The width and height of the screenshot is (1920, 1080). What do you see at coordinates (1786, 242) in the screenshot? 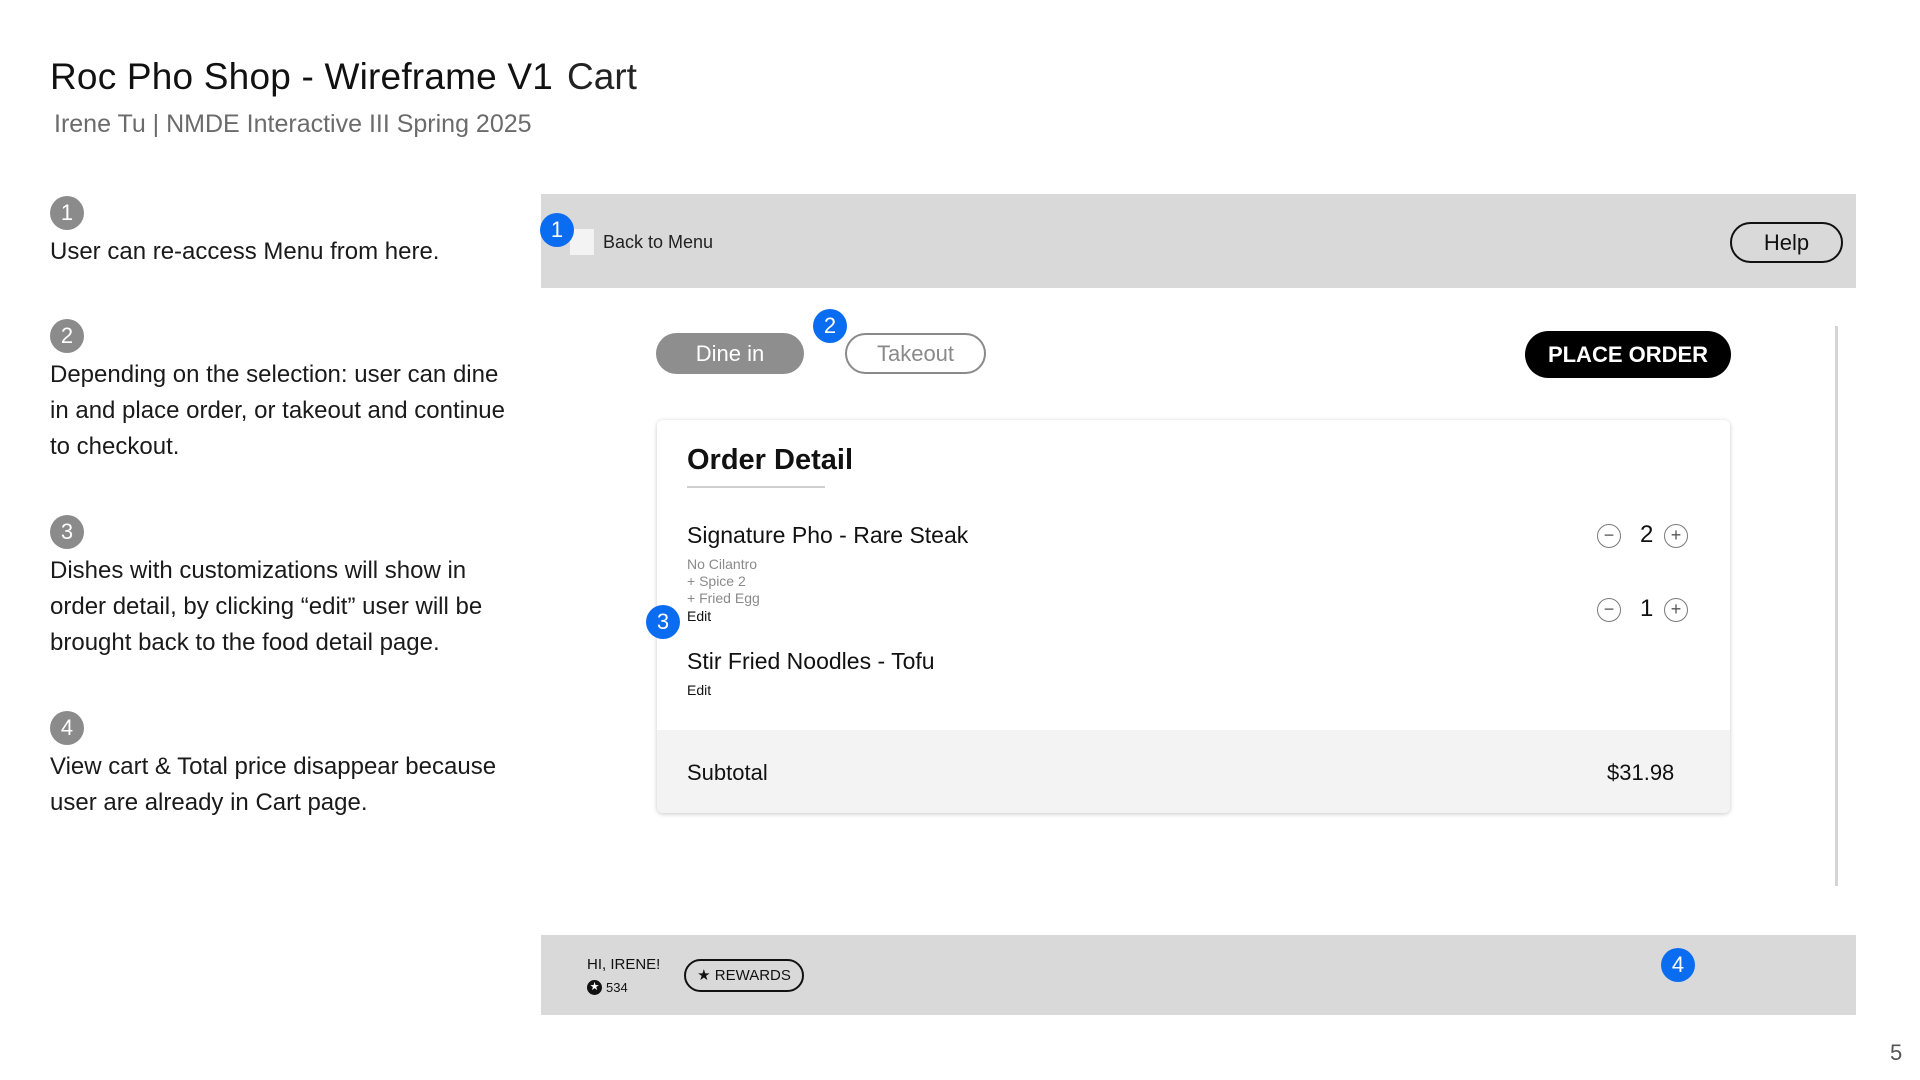
I see `help-button: Help` at bounding box center [1786, 242].